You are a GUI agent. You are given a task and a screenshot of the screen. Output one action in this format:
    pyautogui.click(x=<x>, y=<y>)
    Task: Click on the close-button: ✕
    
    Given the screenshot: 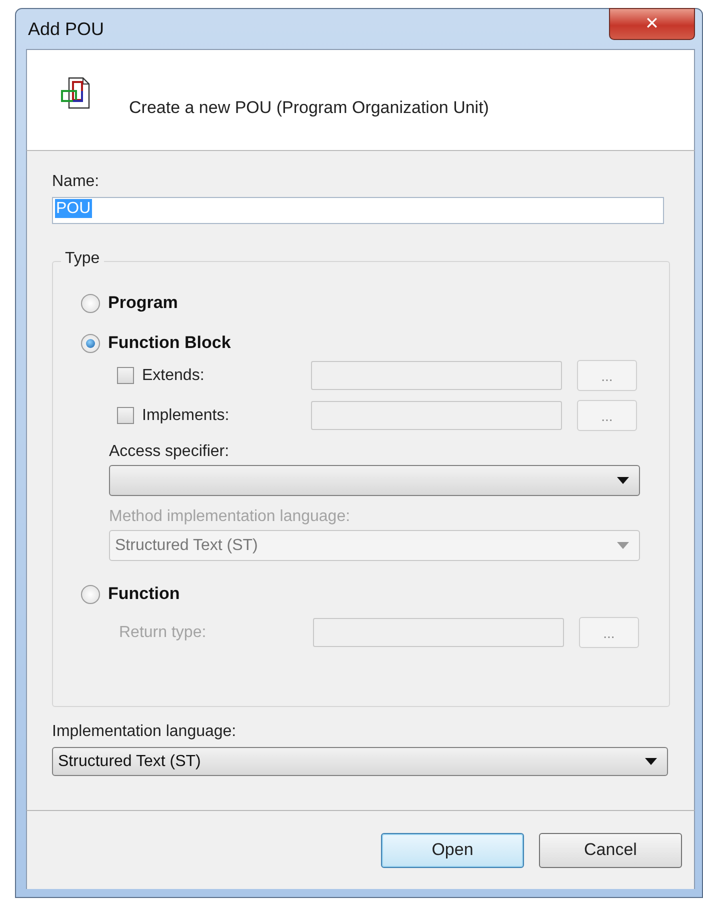 What is the action you would take?
    pyautogui.click(x=652, y=24)
    